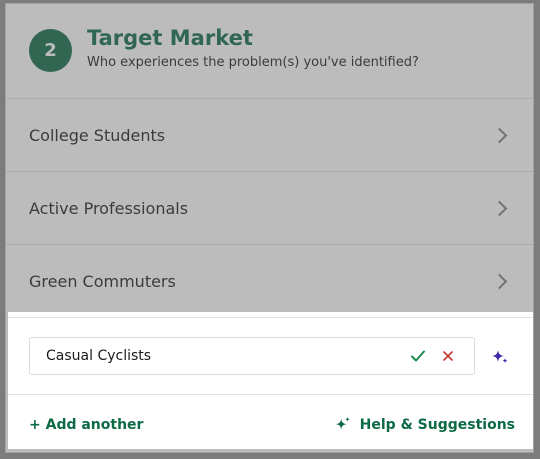 The image size is (540, 459). Describe the element at coordinates (269, 423) in the screenshot. I see `card-footer: + Add another Help & Suggestions` at that location.